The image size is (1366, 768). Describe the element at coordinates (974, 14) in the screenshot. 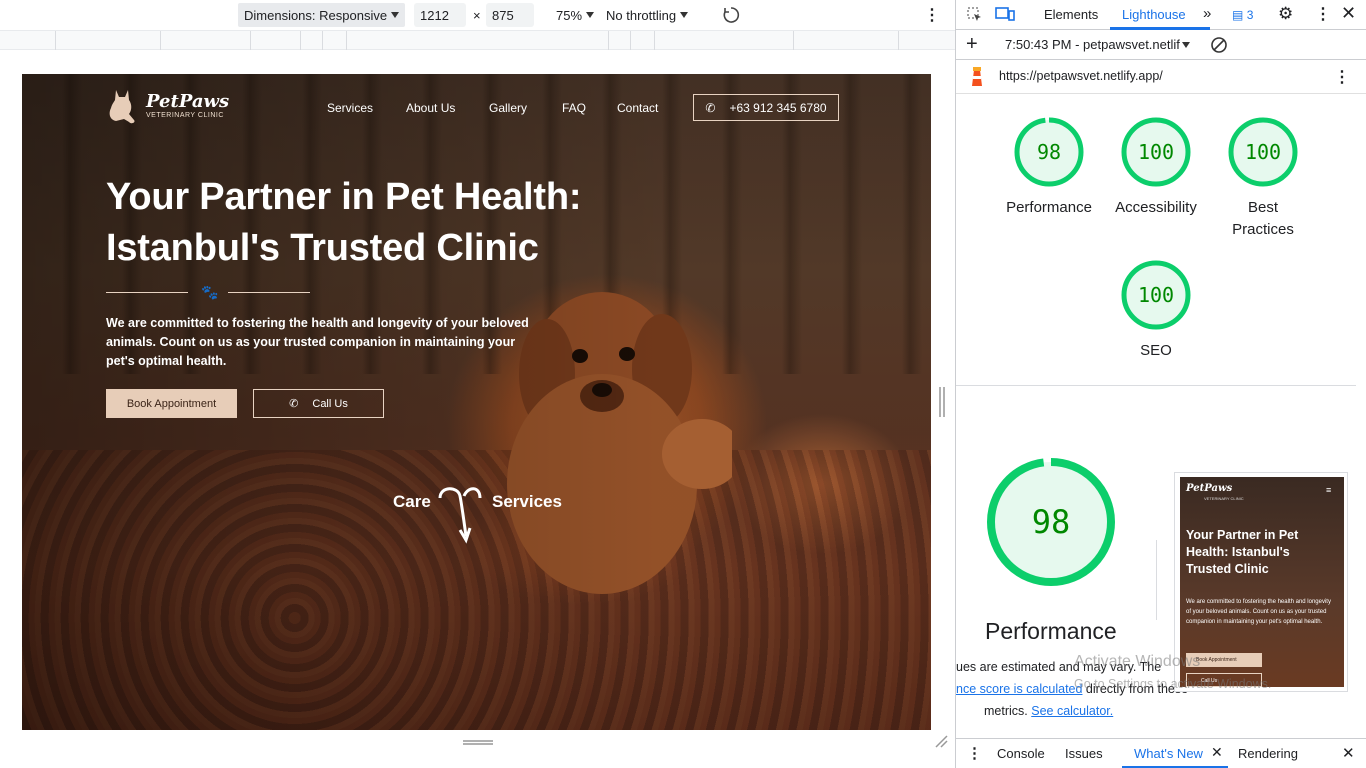

I see `inspect-element-icon` at that location.